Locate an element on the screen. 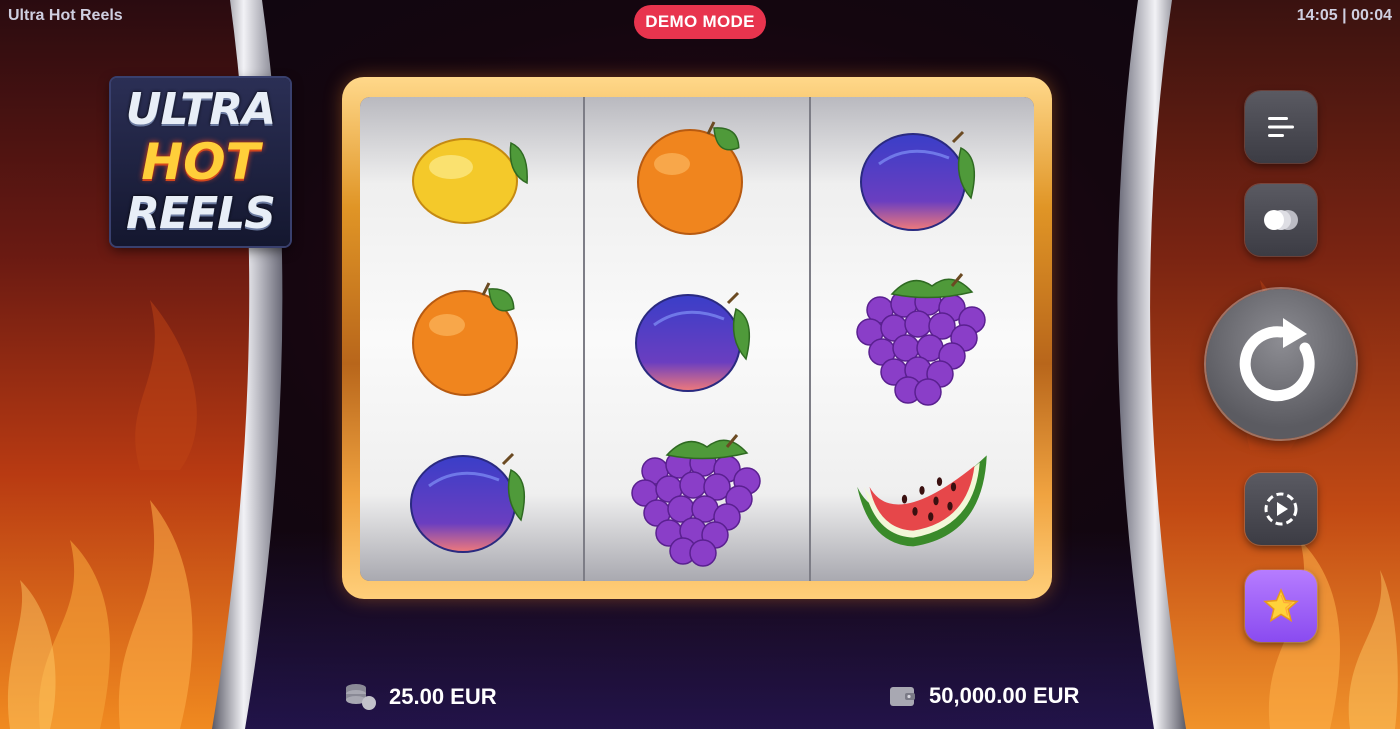  game-logo: ULTRA HOT REELS is located at coordinates (200, 162).